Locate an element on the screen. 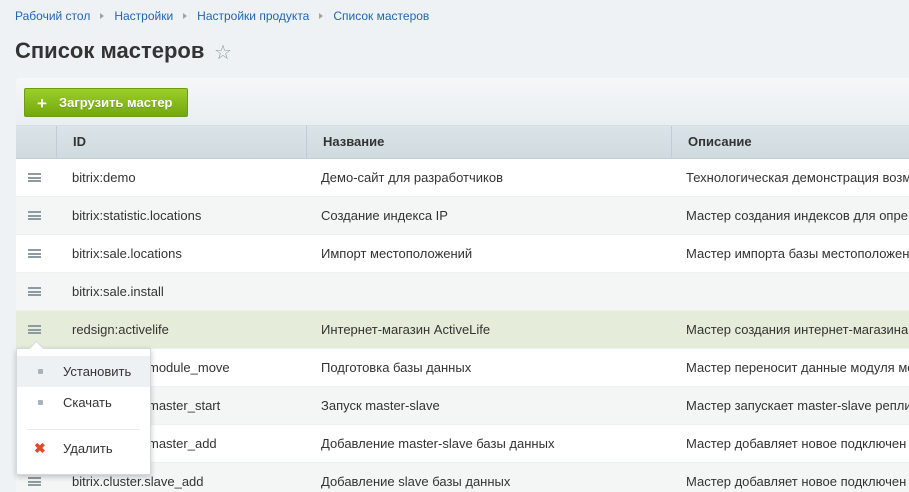  cell-id: bitrix:demo is located at coordinates (104, 177).